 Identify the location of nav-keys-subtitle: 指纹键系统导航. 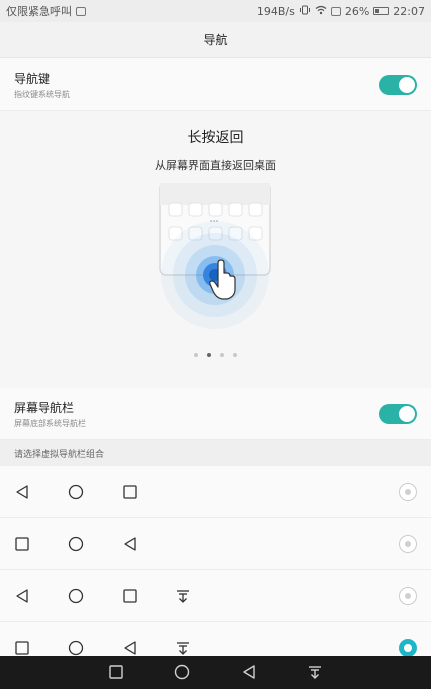
(42, 94).